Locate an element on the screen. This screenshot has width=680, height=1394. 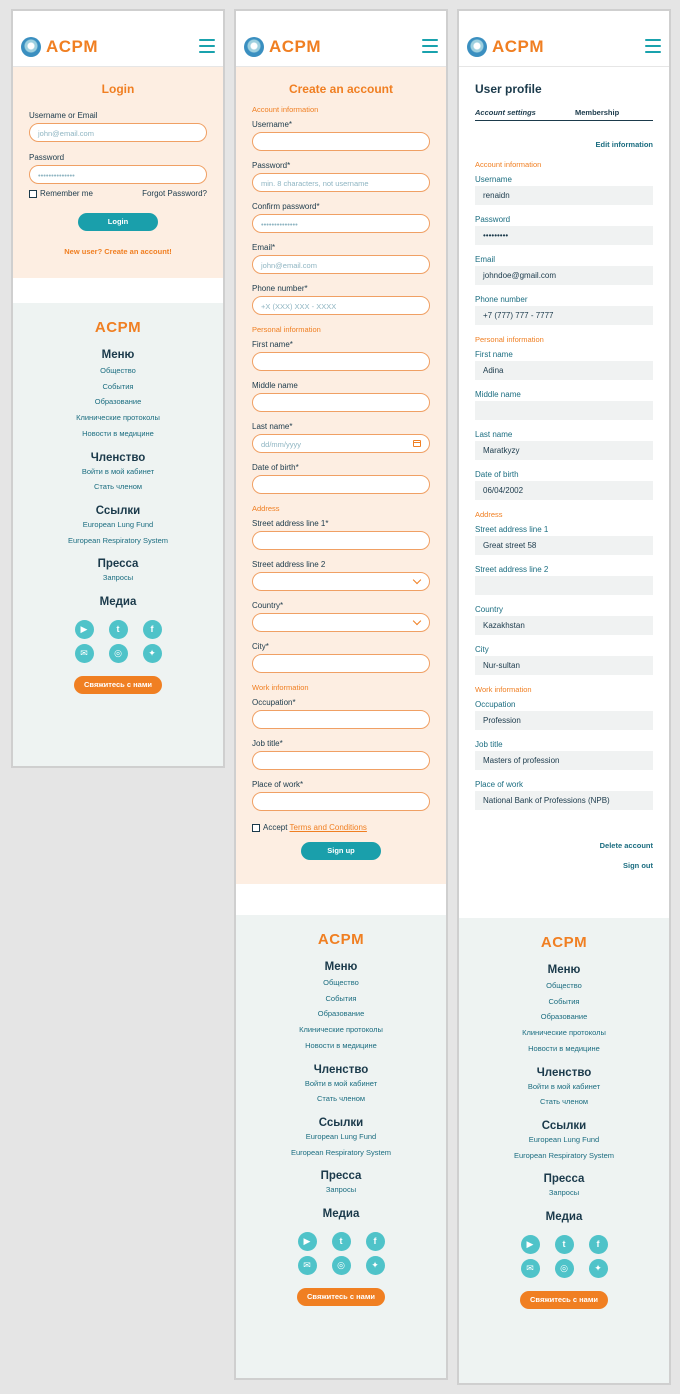
username-input: john@email.com is located at coordinates (118, 132).